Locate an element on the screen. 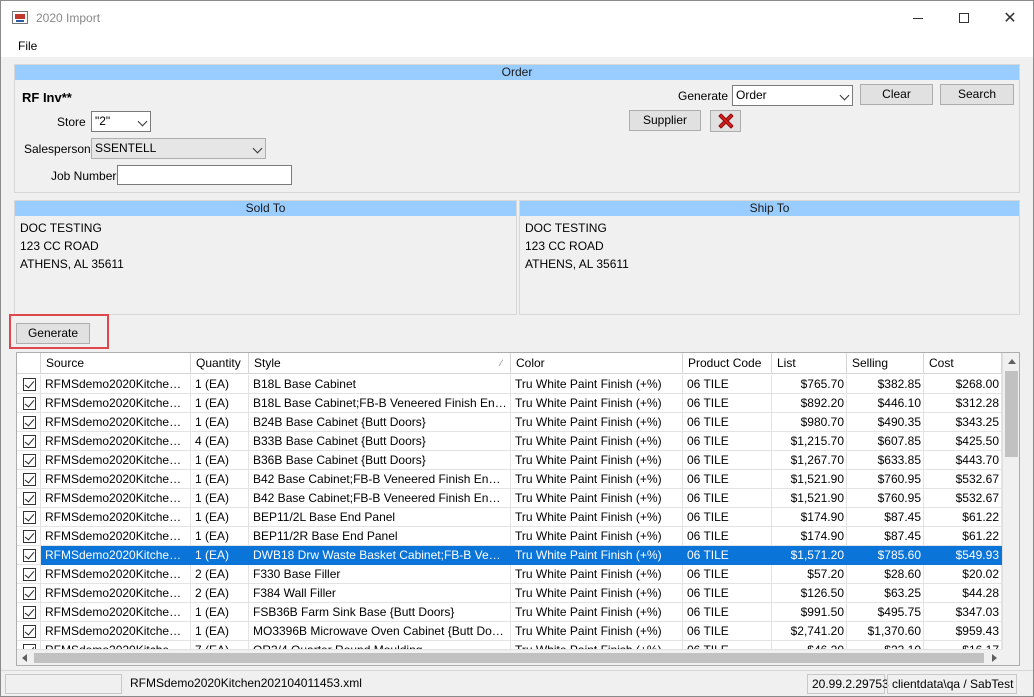  generate-type-select: Order is located at coordinates (792, 95).